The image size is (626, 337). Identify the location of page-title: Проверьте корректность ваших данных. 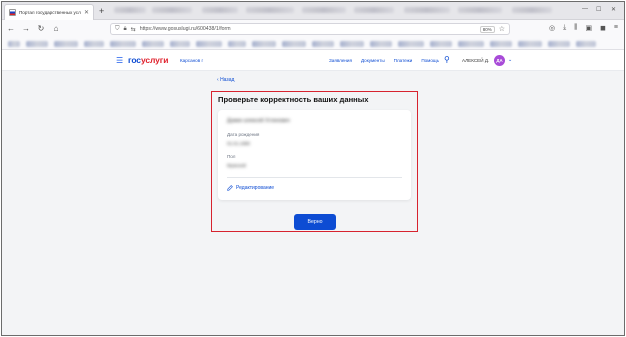
(293, 99).